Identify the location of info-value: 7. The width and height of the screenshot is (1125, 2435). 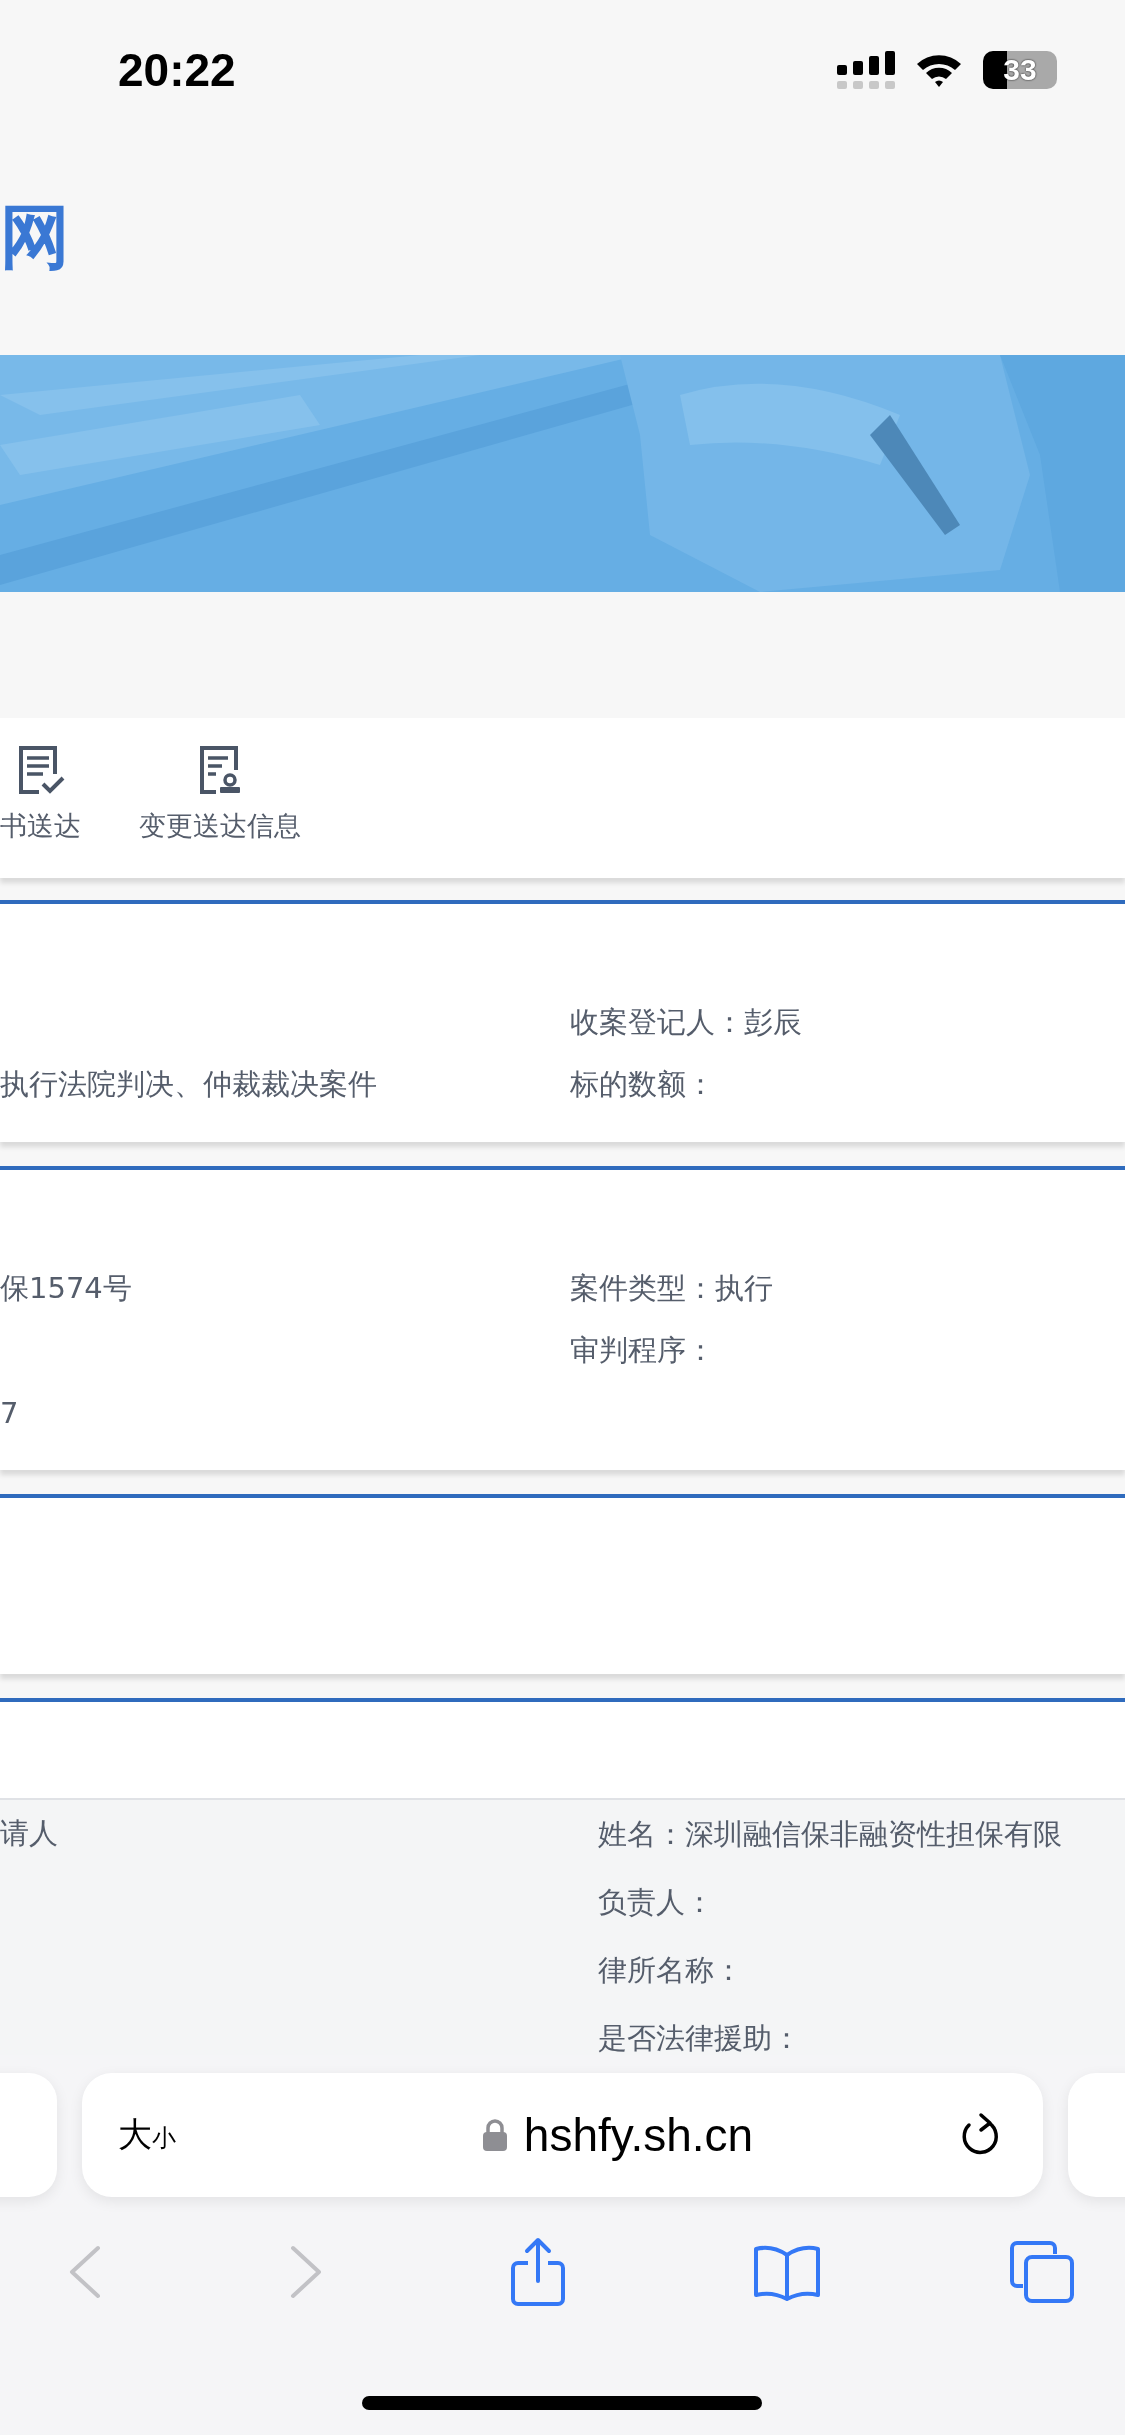
(9, 1413).